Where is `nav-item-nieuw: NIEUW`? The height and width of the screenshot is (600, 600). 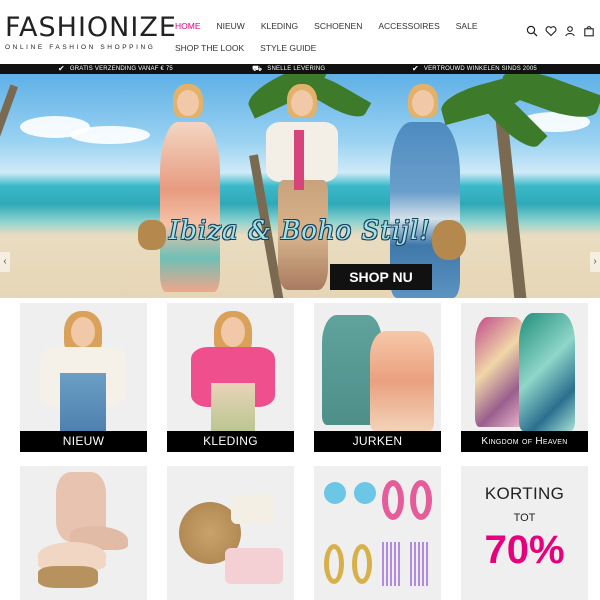 nav-item-nieuw: NIEUW is located at coordinates (231, 26).